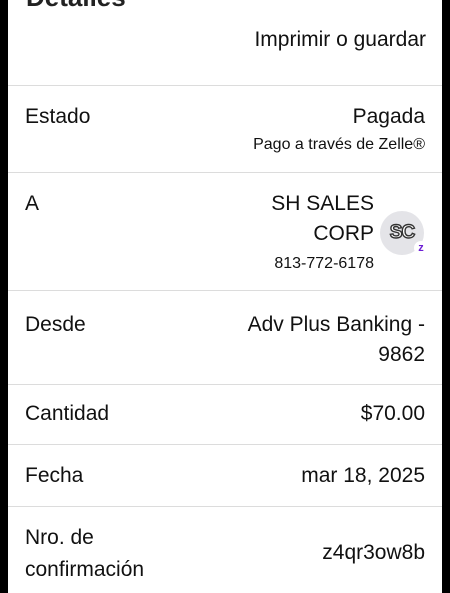  What do you see at coordinates (225, 549) in the screenshot?
I see `row-confirmation: Nro. de confirmación z4qr3ow8b` at bounding box center [225, 549].